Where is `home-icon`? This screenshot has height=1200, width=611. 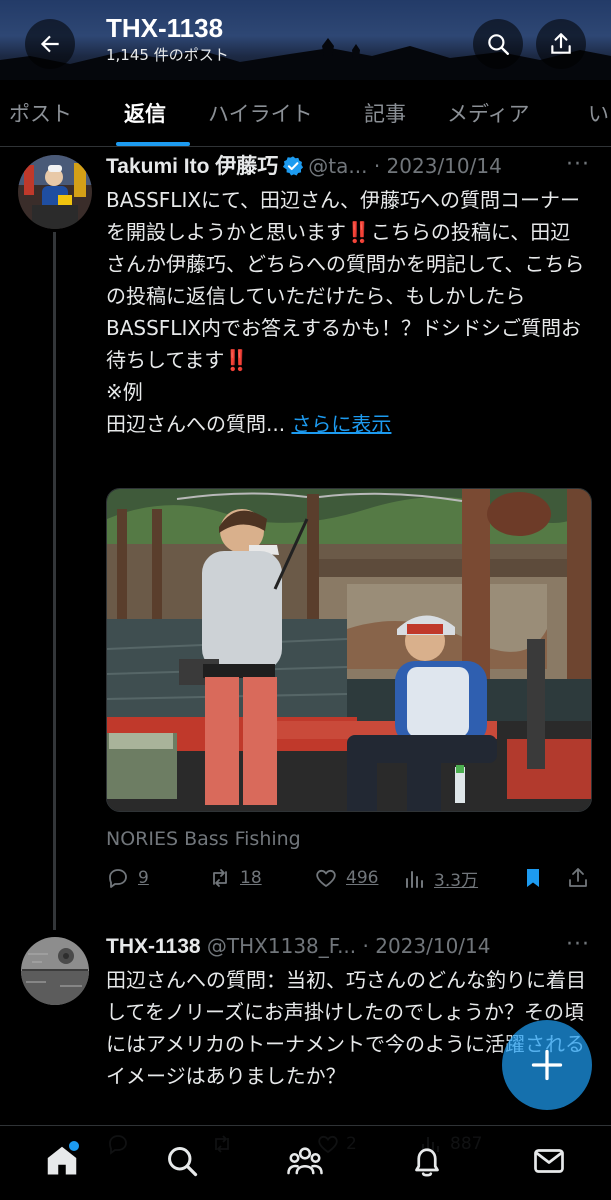 home-icon is located at coordinates (62, 1160).